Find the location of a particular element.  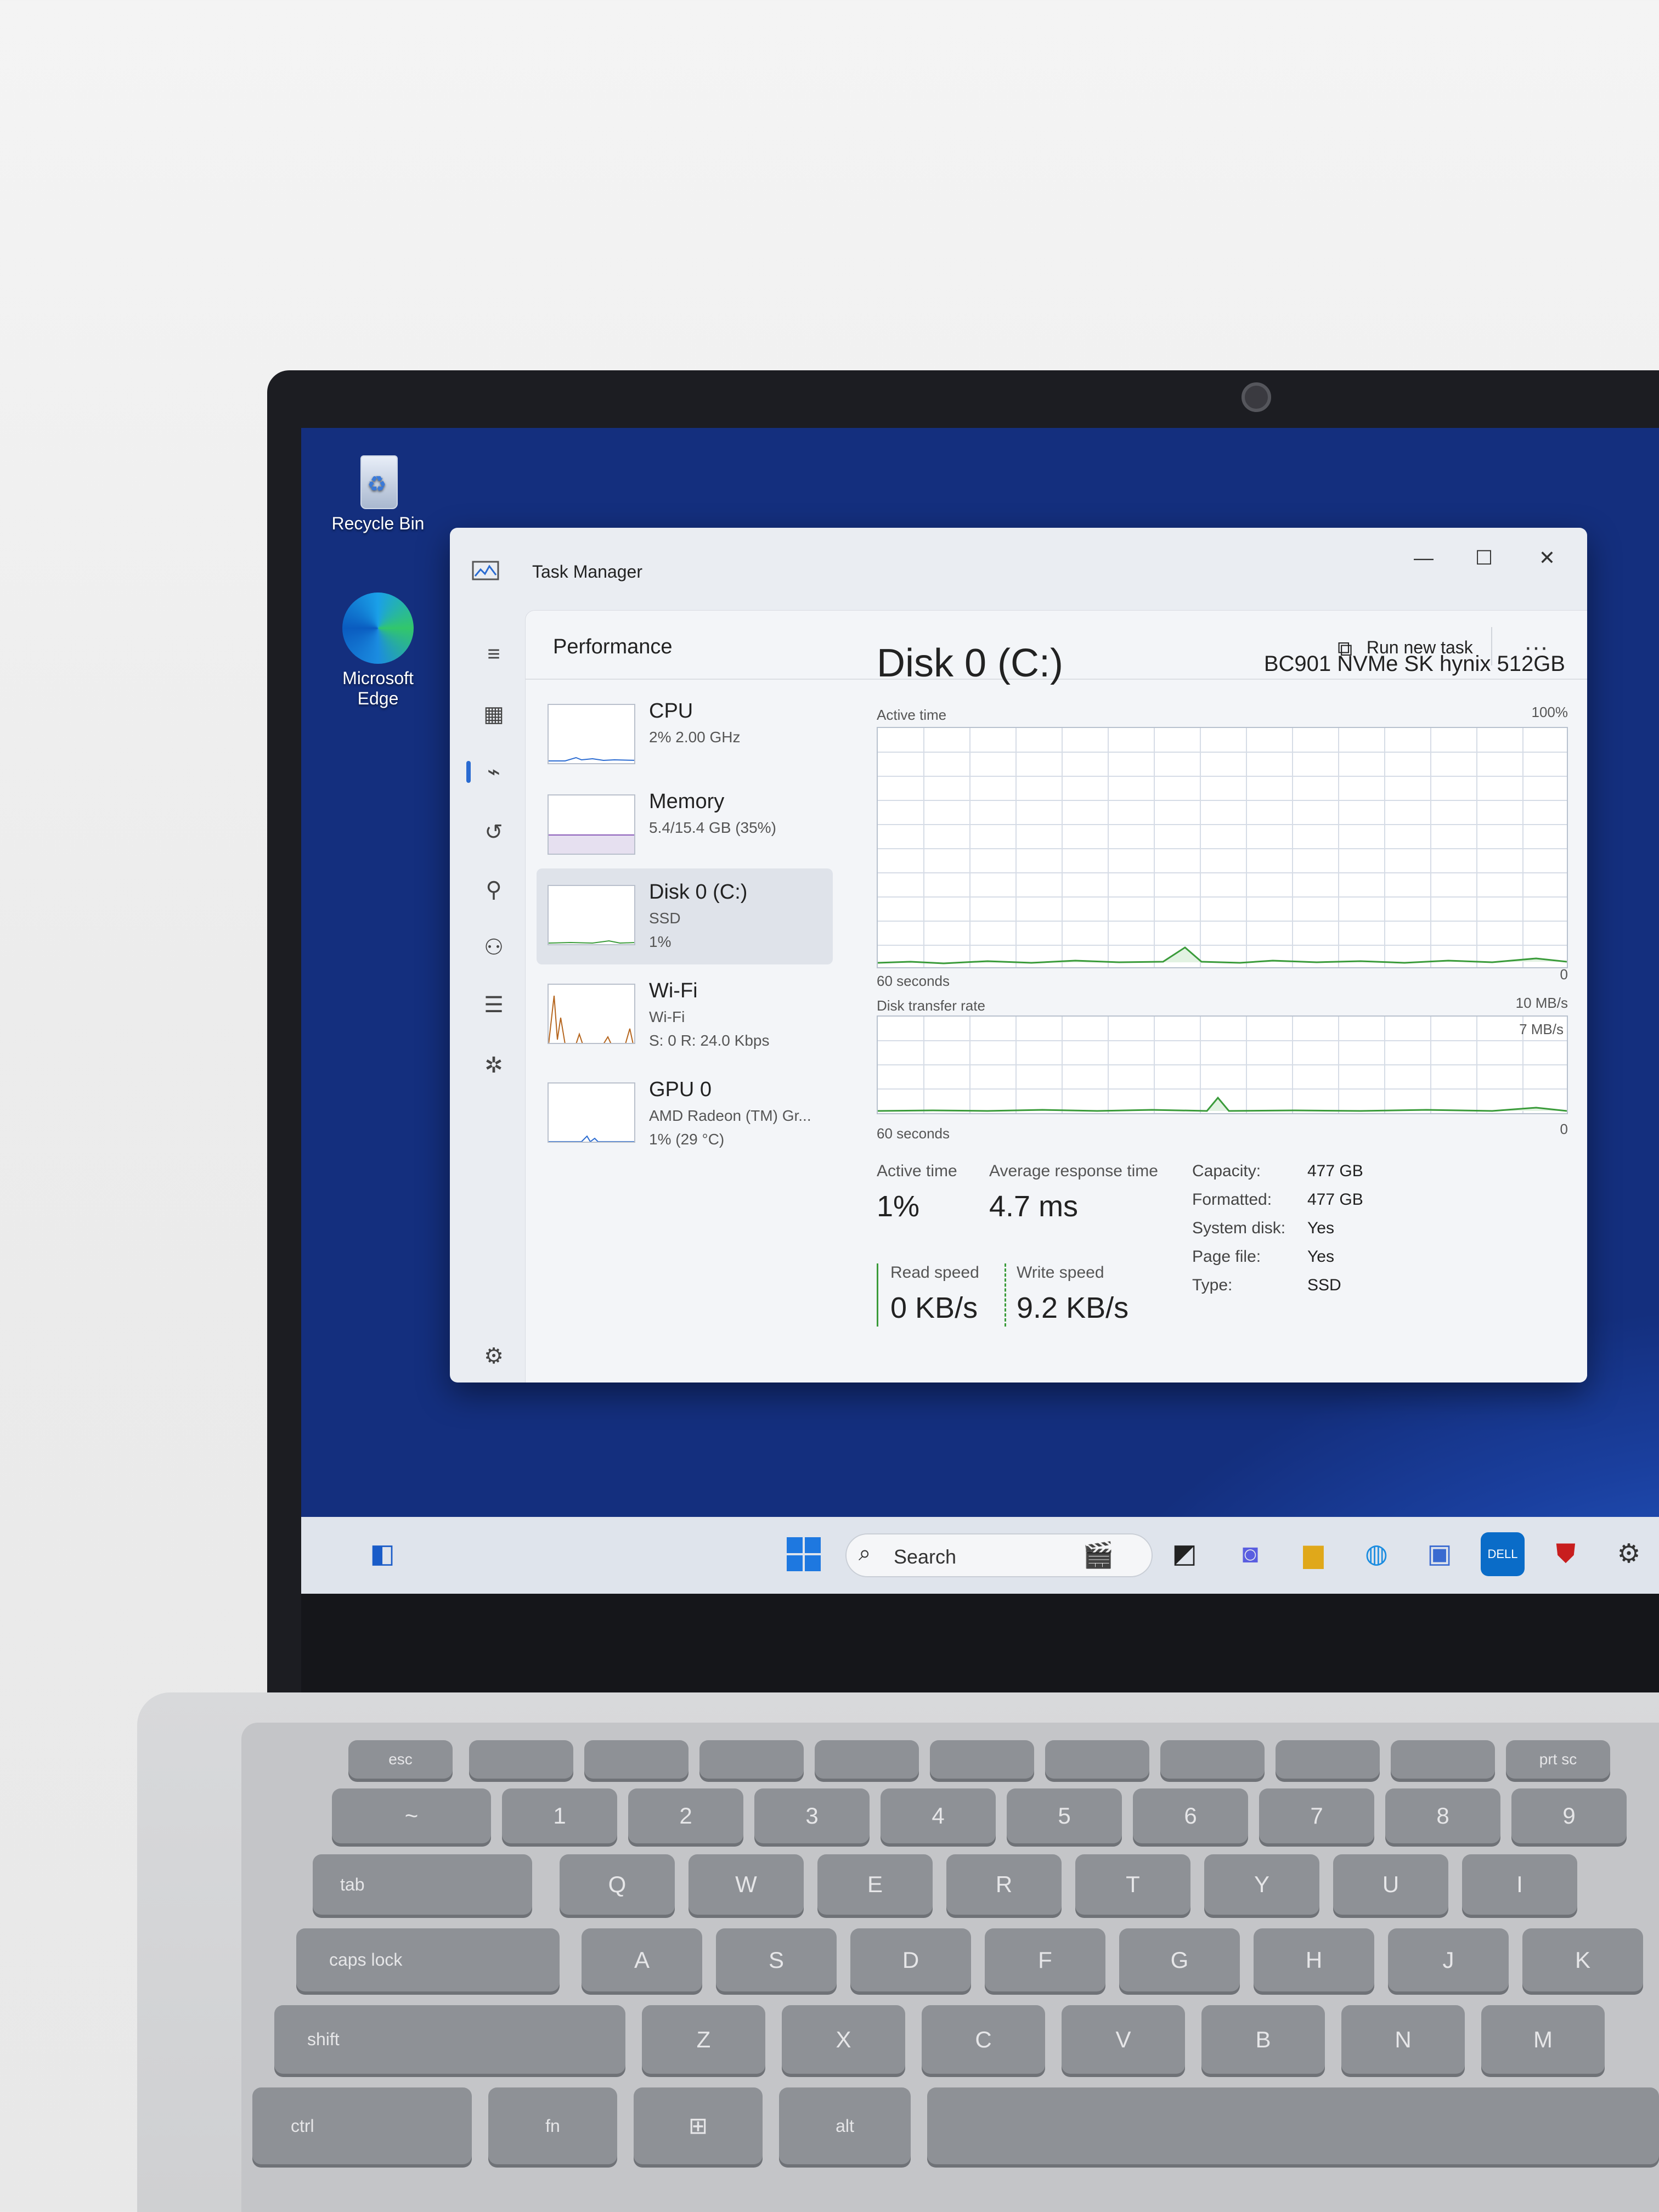

key-9: 9 is located at coordinates (1569, 1816).